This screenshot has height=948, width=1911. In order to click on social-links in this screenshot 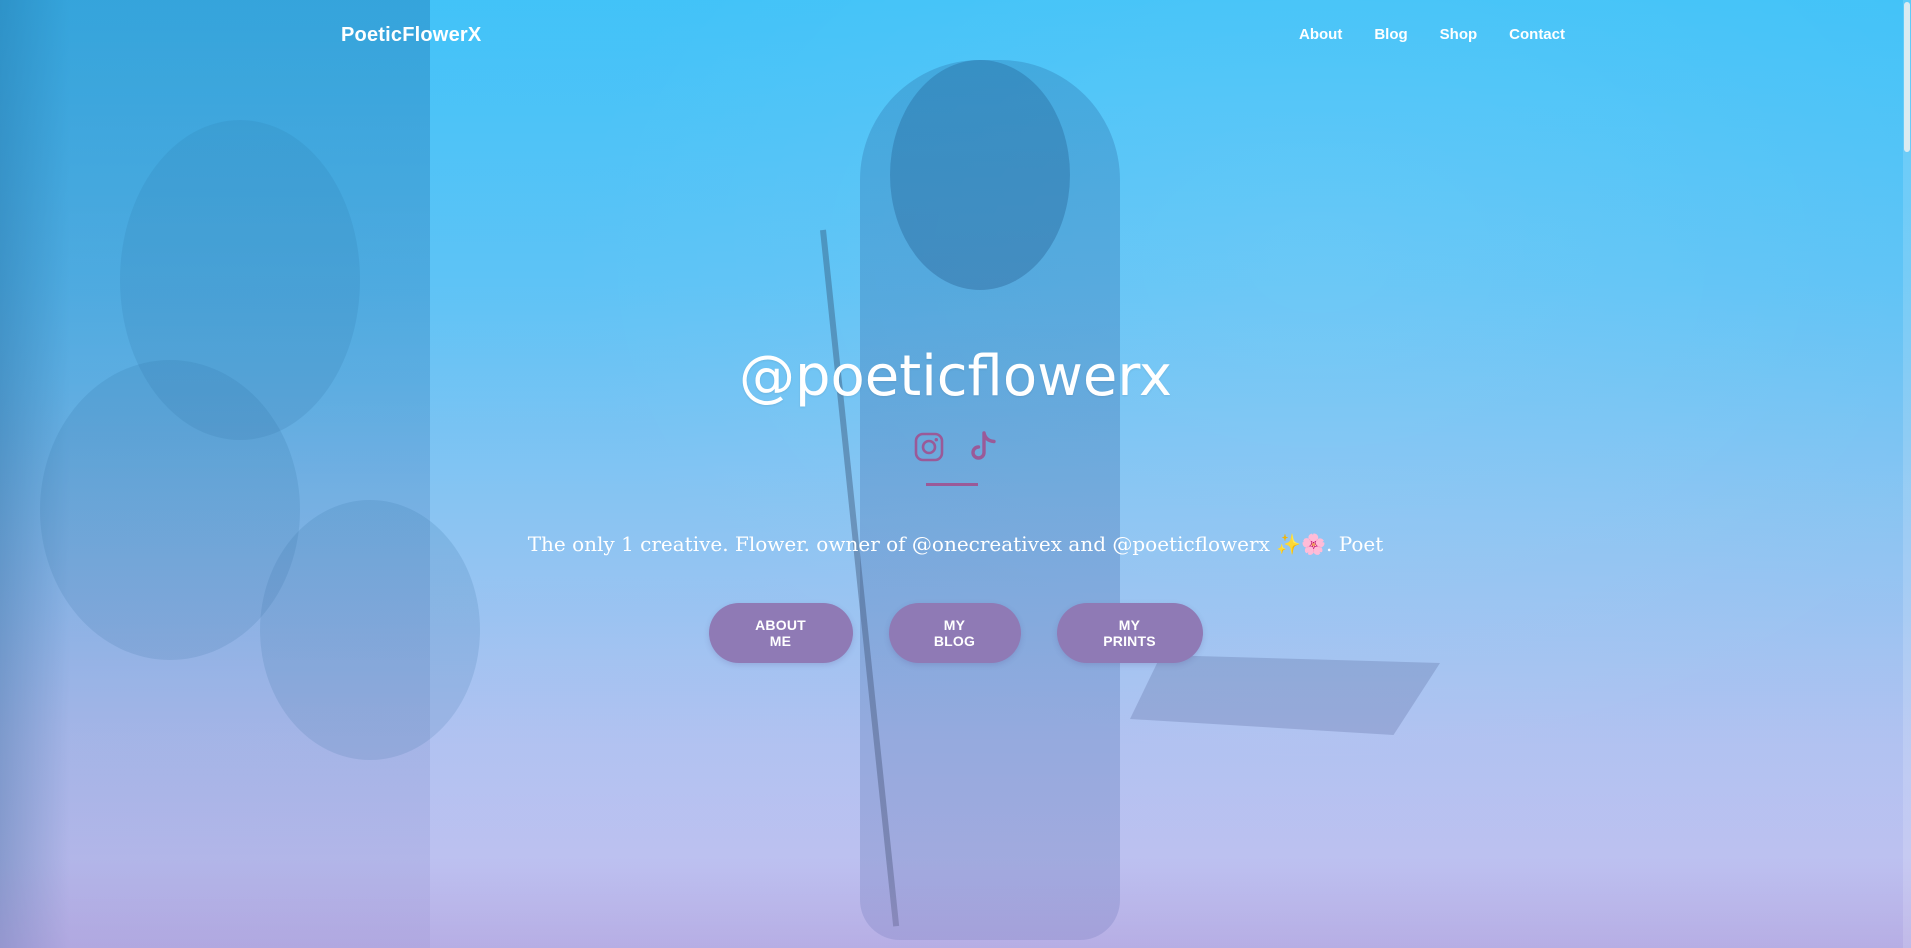, I will do `click(955, 447)`.